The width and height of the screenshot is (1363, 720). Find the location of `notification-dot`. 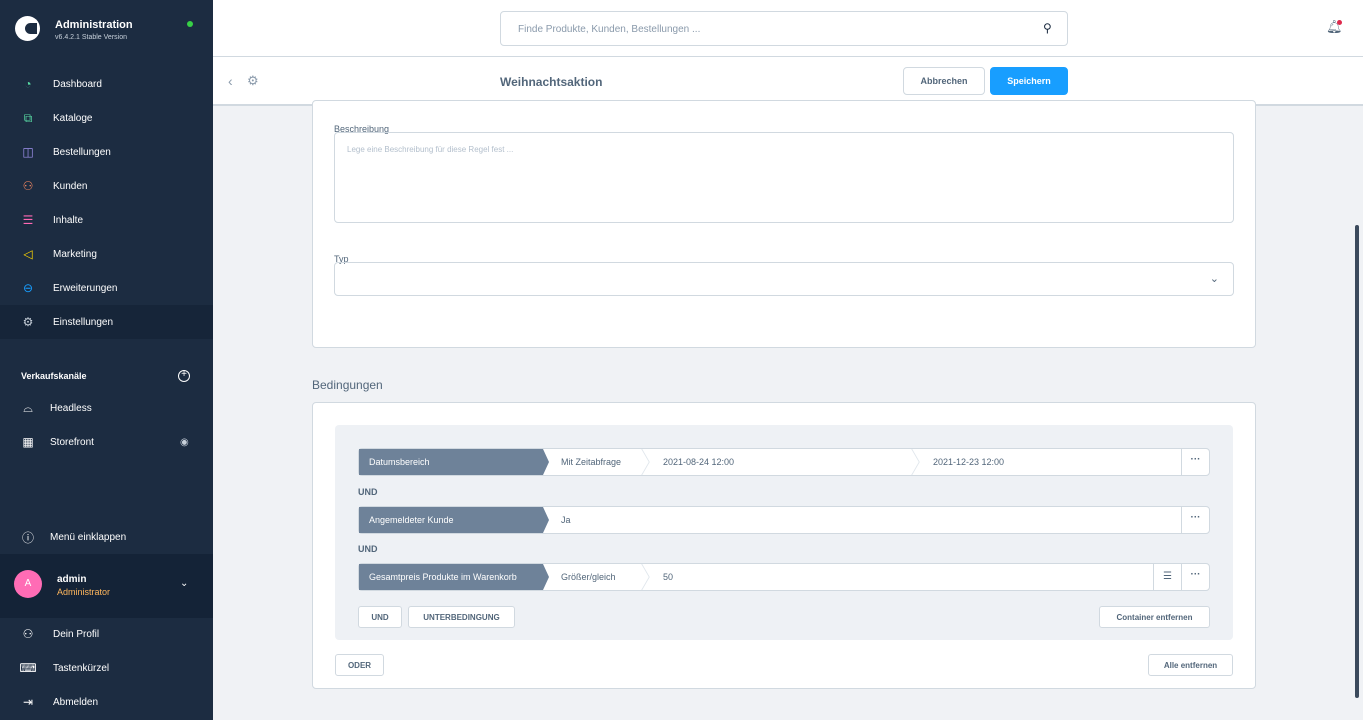

notification-dot is located at coordinates (1339, 22).